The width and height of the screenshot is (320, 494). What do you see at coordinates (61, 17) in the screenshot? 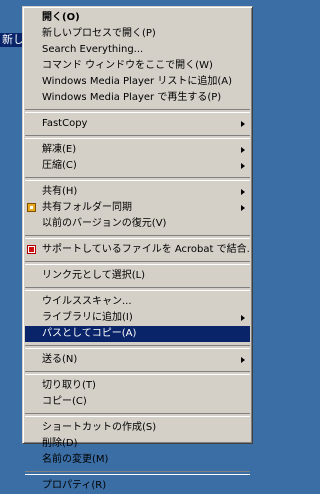
I see `menu-item-label: 開く(O)` at bounding box center [61, 17].